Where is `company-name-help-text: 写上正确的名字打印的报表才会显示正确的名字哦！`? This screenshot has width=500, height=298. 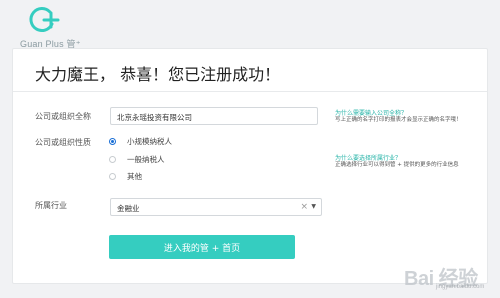
company-name-help-text: 写上正确的名字打印的报表才会显示正确的名字哦！ is located at coordinates (398, 120).